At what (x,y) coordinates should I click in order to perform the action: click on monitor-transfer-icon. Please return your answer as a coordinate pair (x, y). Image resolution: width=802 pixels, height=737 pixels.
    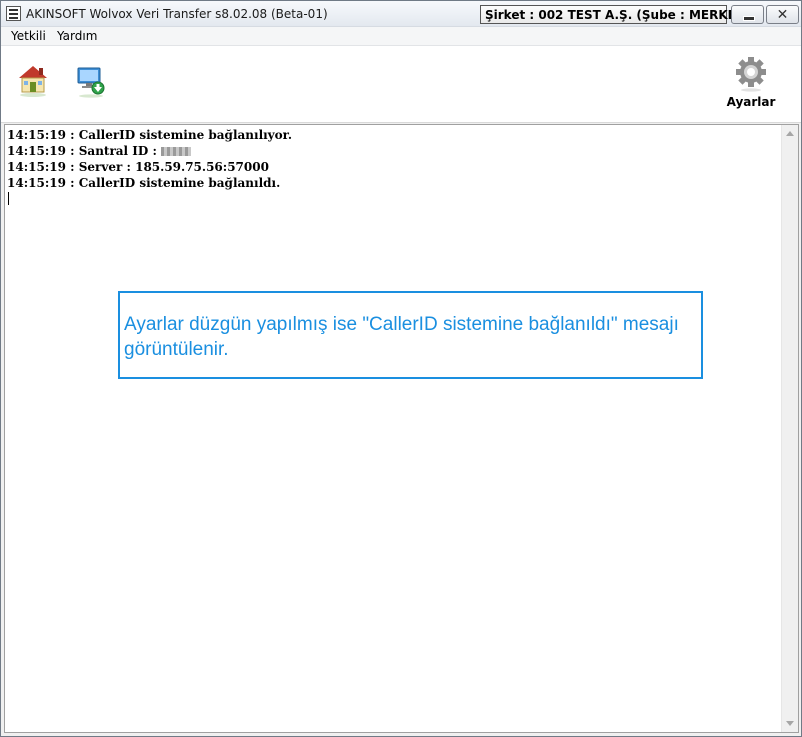
    Looking at the image, I should click on (91, 82).